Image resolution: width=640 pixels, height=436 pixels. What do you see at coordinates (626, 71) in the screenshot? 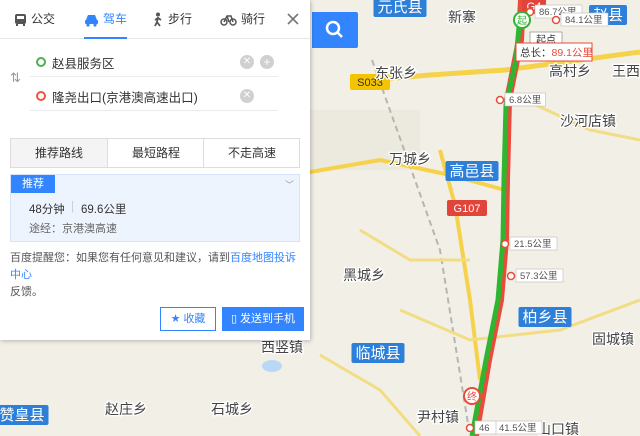
I see `town-label: 王西` at bounding box center [626, 71].